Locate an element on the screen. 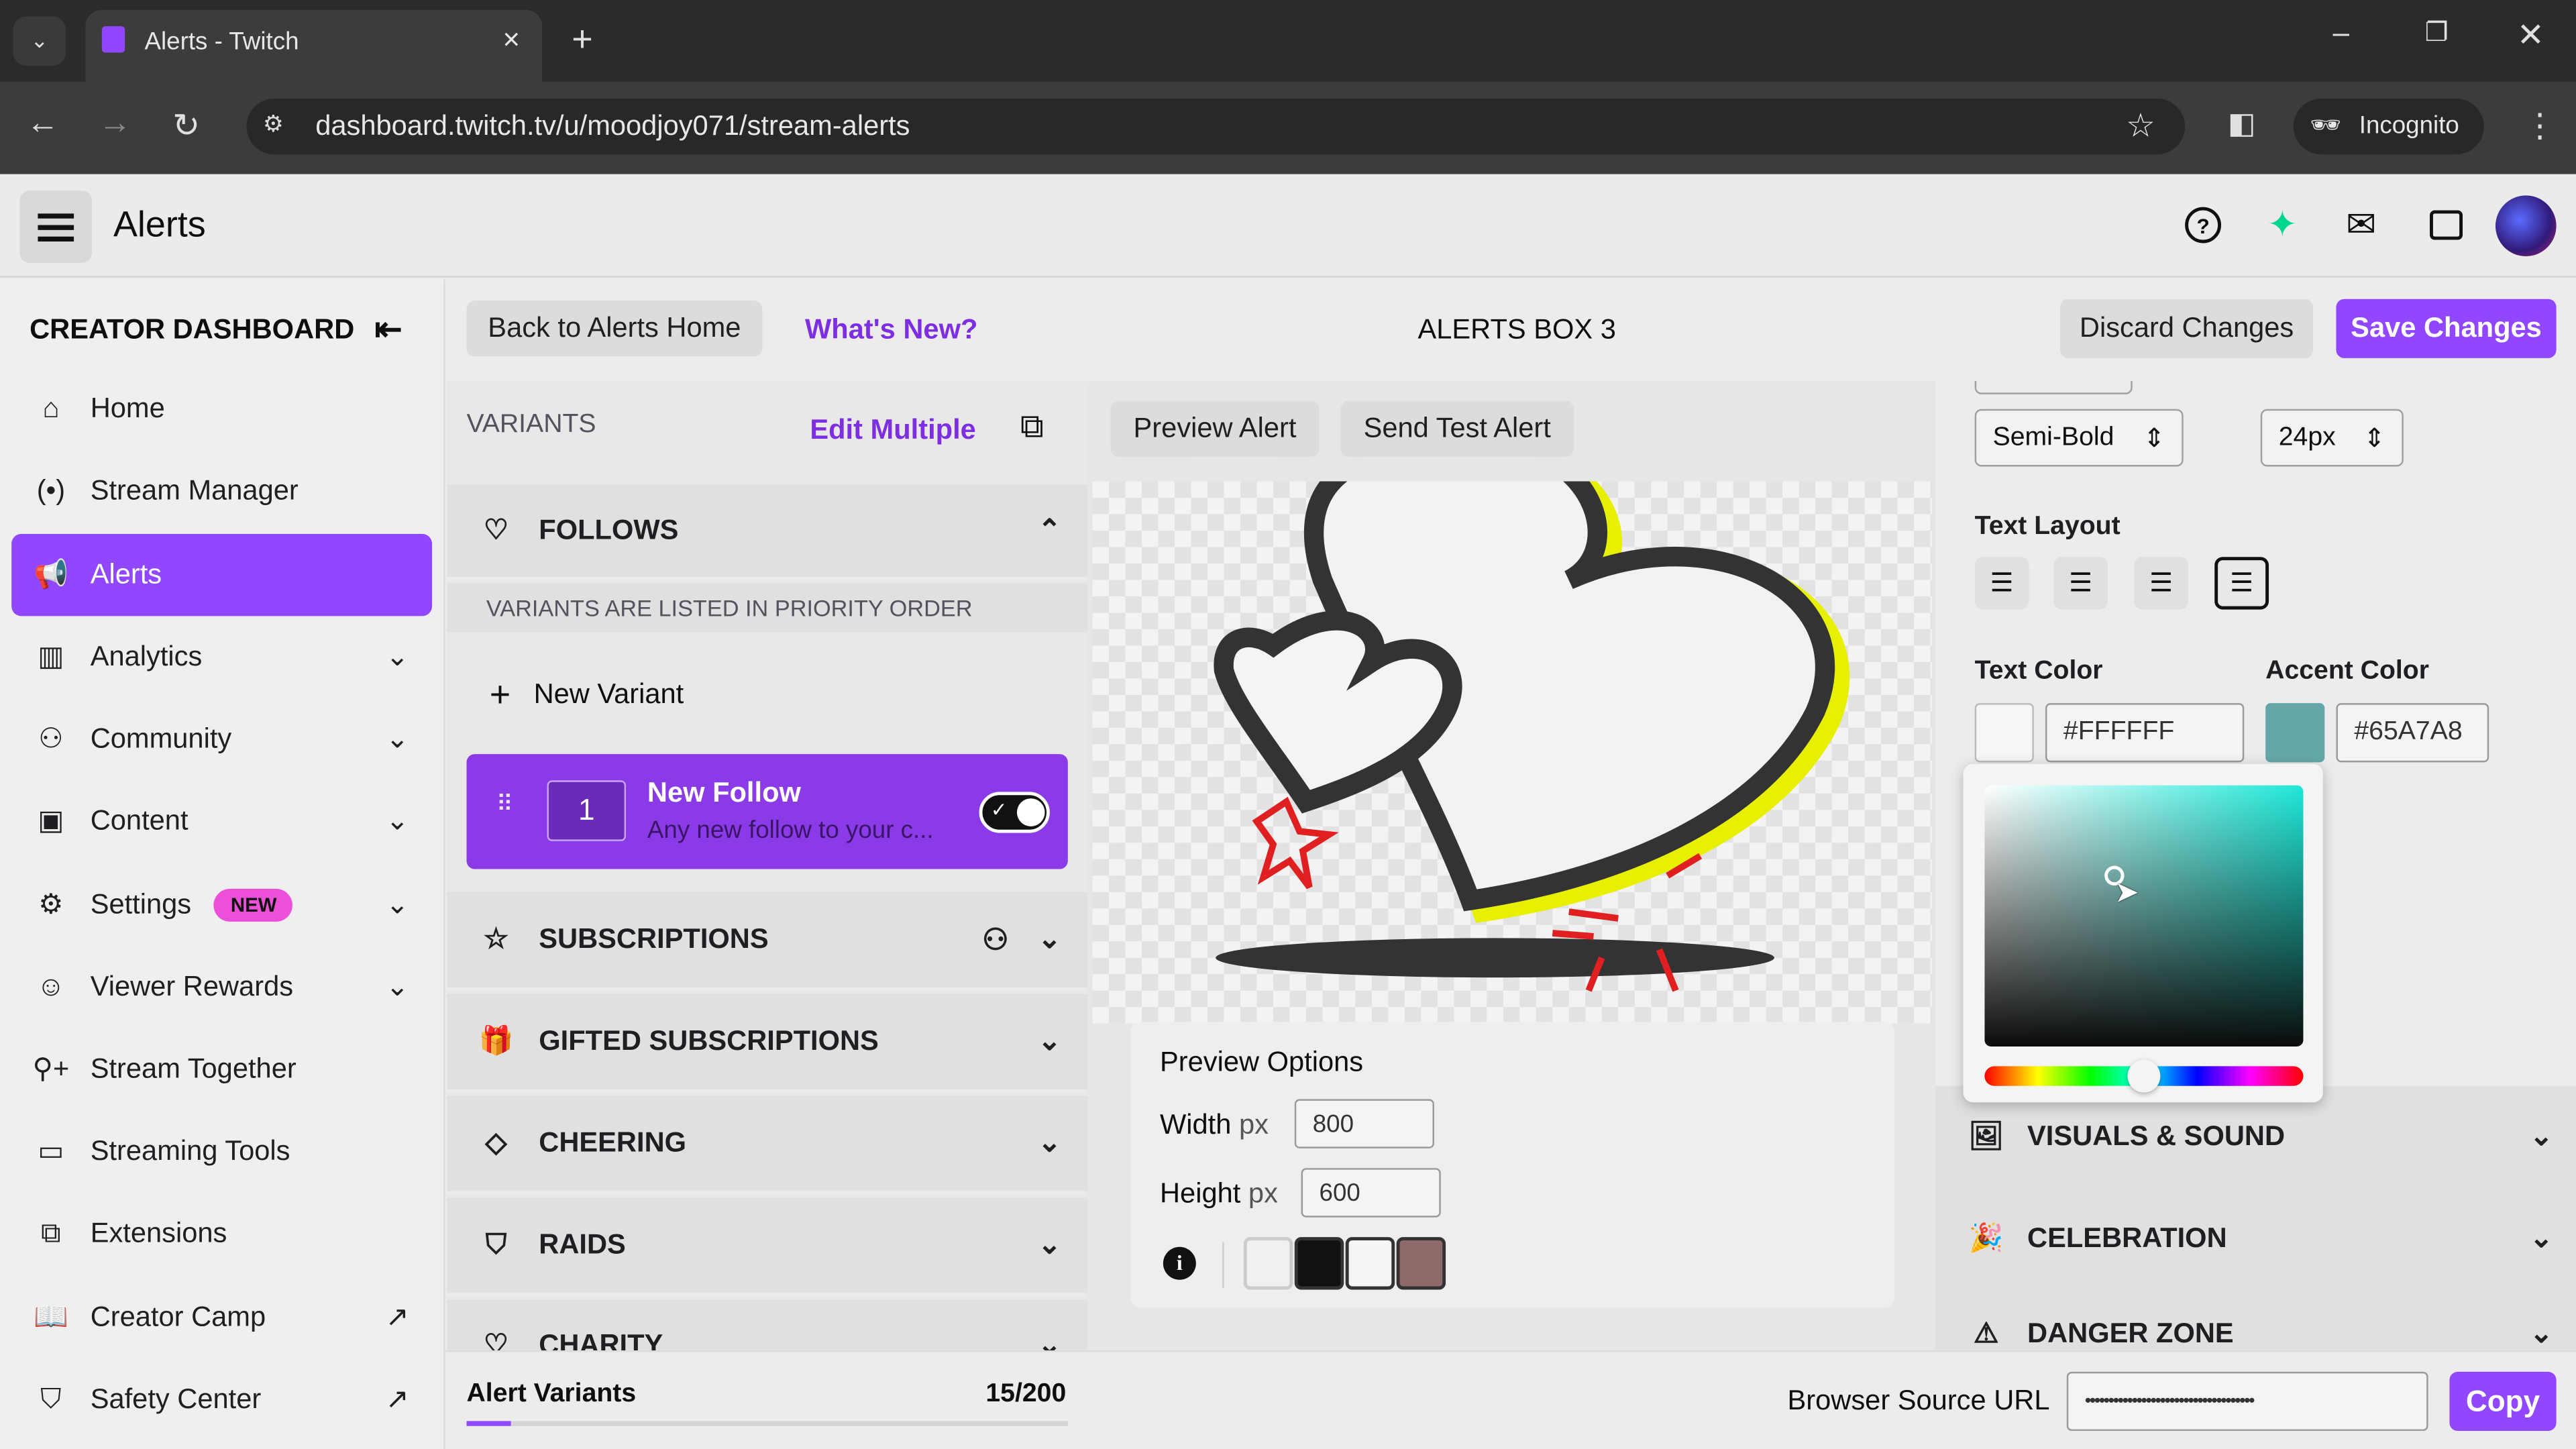 This screenshot has height=1449, width=2576. follows-section-header: ♡ FOLLOWS ⌃ is located at coordinates (767, 532).